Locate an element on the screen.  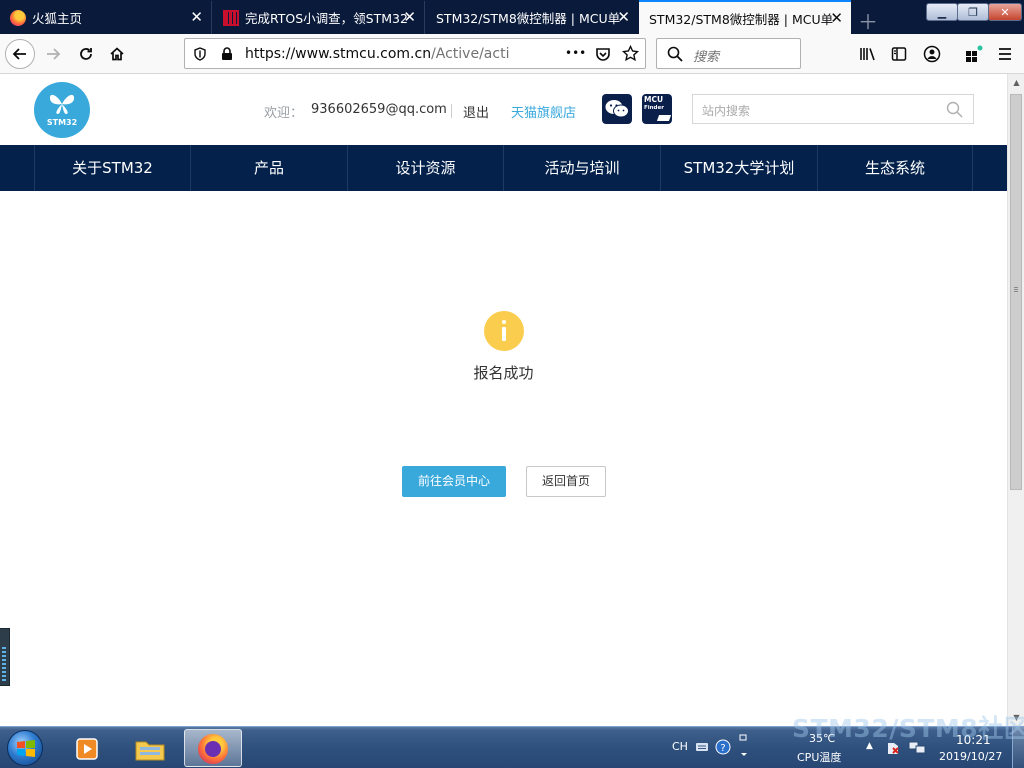
reload-icon is located at coordinates (86, 54).